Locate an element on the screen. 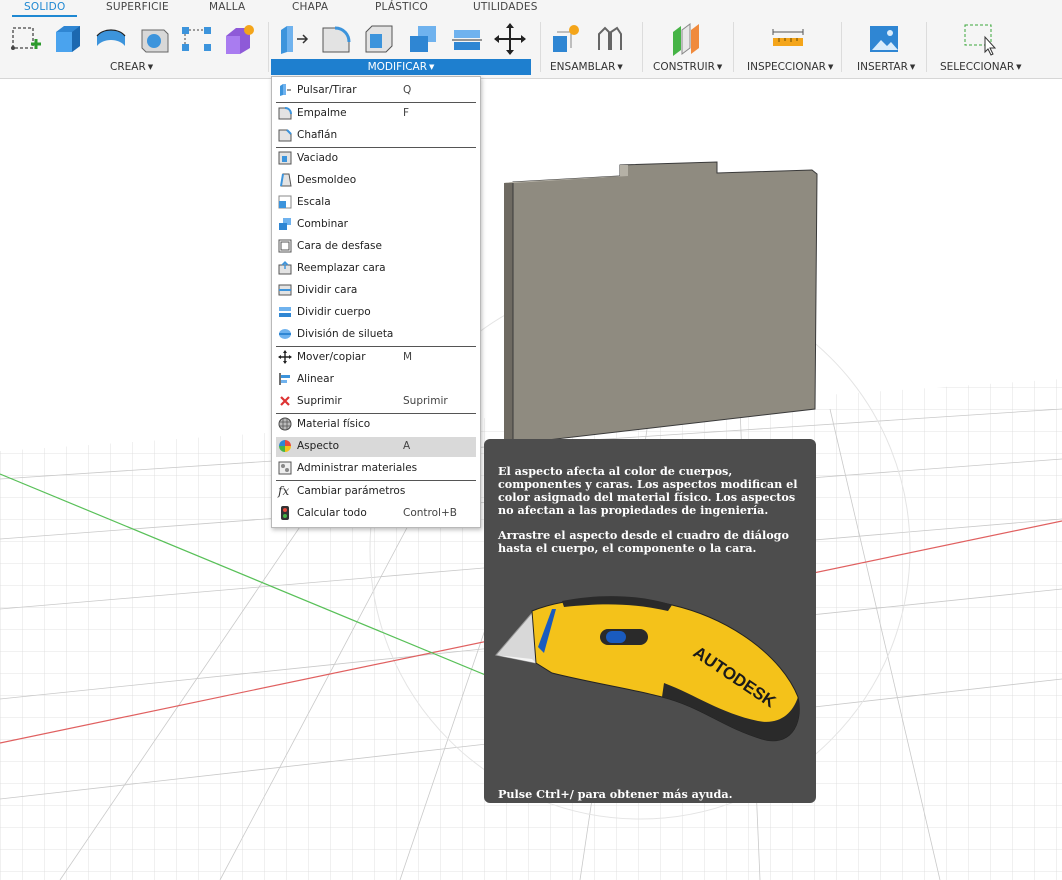  group-insertar: INSERTAR ▼ is located at coordinates (886, 67).